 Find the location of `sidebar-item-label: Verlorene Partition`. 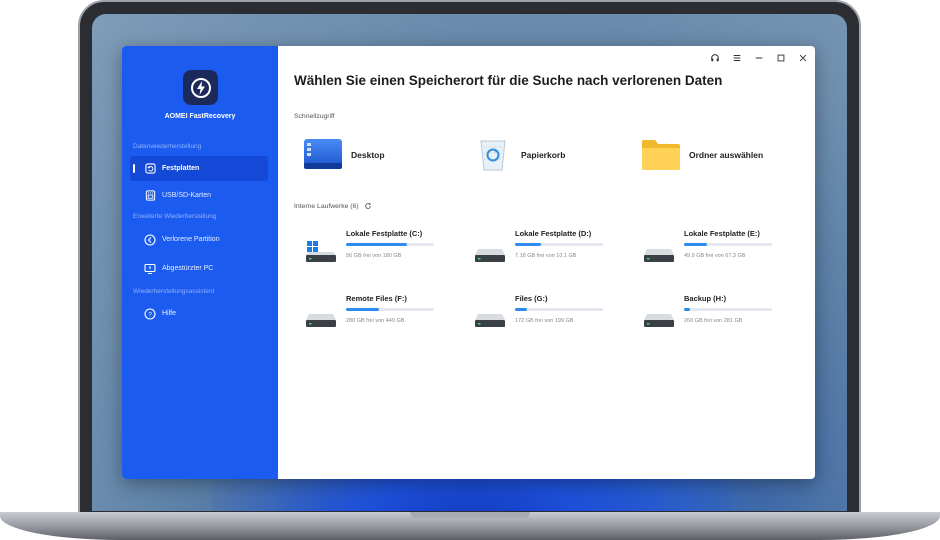

sidebar-item-label: Verlorene Partition is located at coordinates (191, 239).